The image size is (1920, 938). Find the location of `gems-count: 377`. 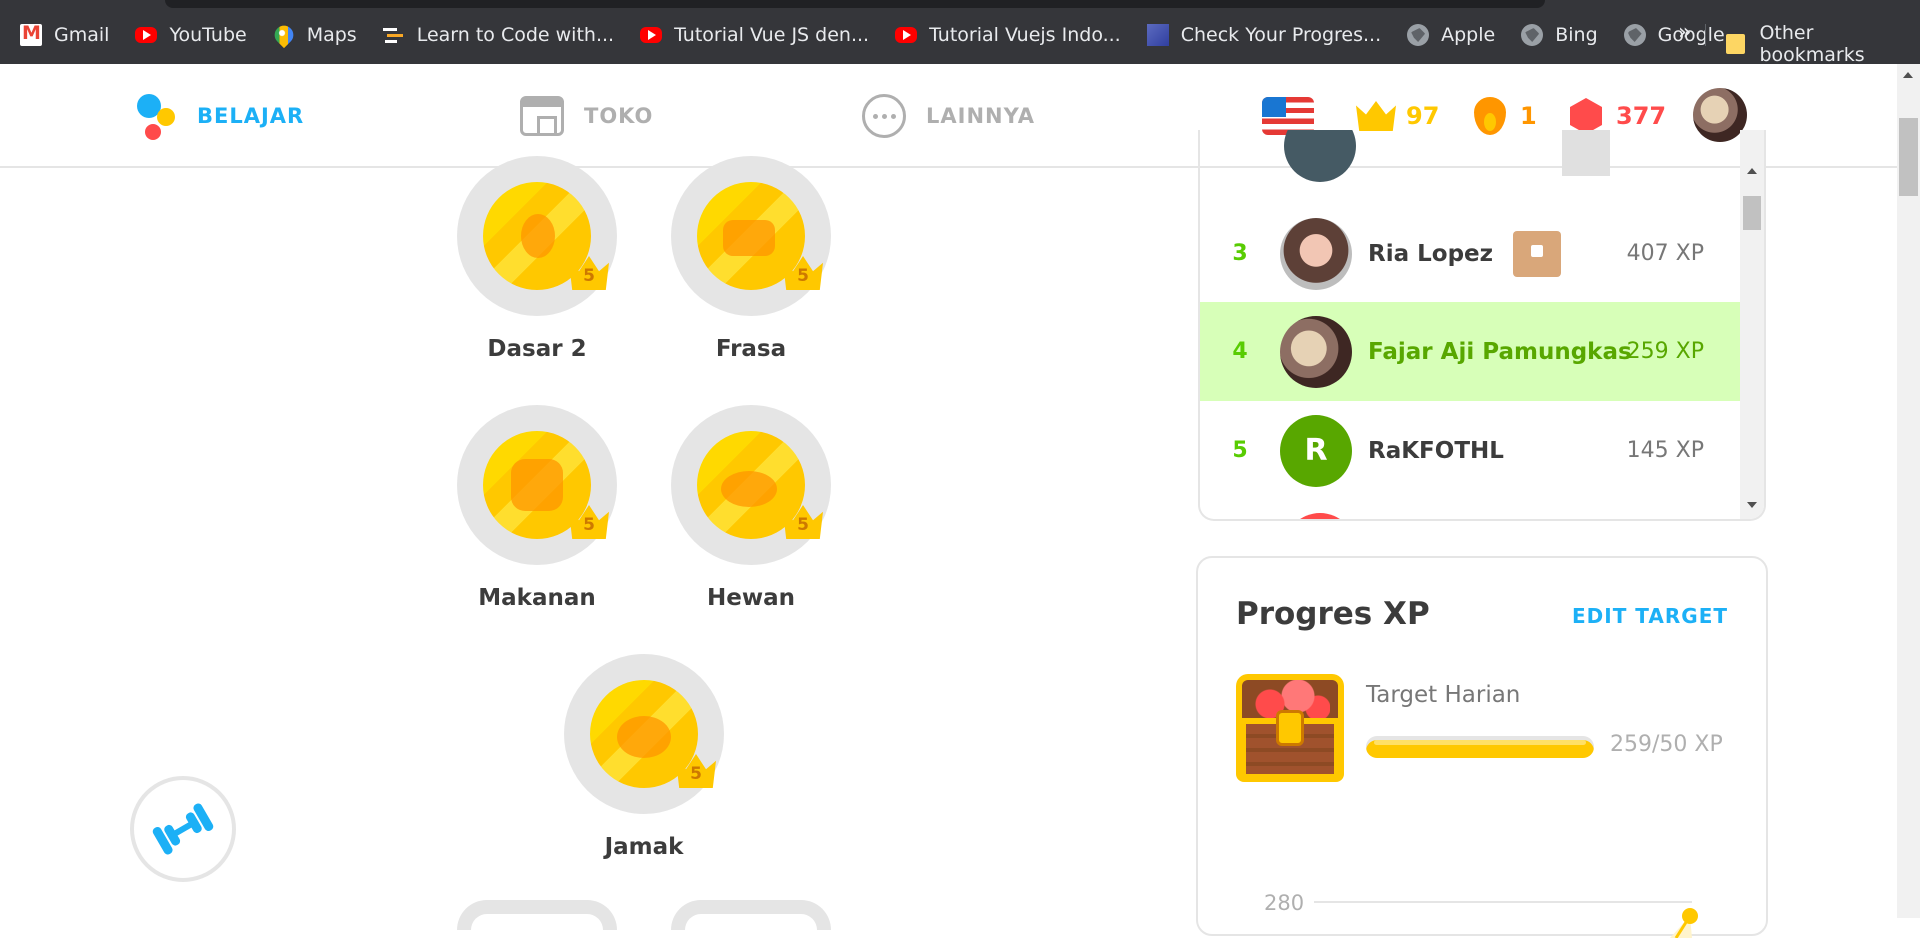

gems-count: 377 is located at coordinates (1641, 116).